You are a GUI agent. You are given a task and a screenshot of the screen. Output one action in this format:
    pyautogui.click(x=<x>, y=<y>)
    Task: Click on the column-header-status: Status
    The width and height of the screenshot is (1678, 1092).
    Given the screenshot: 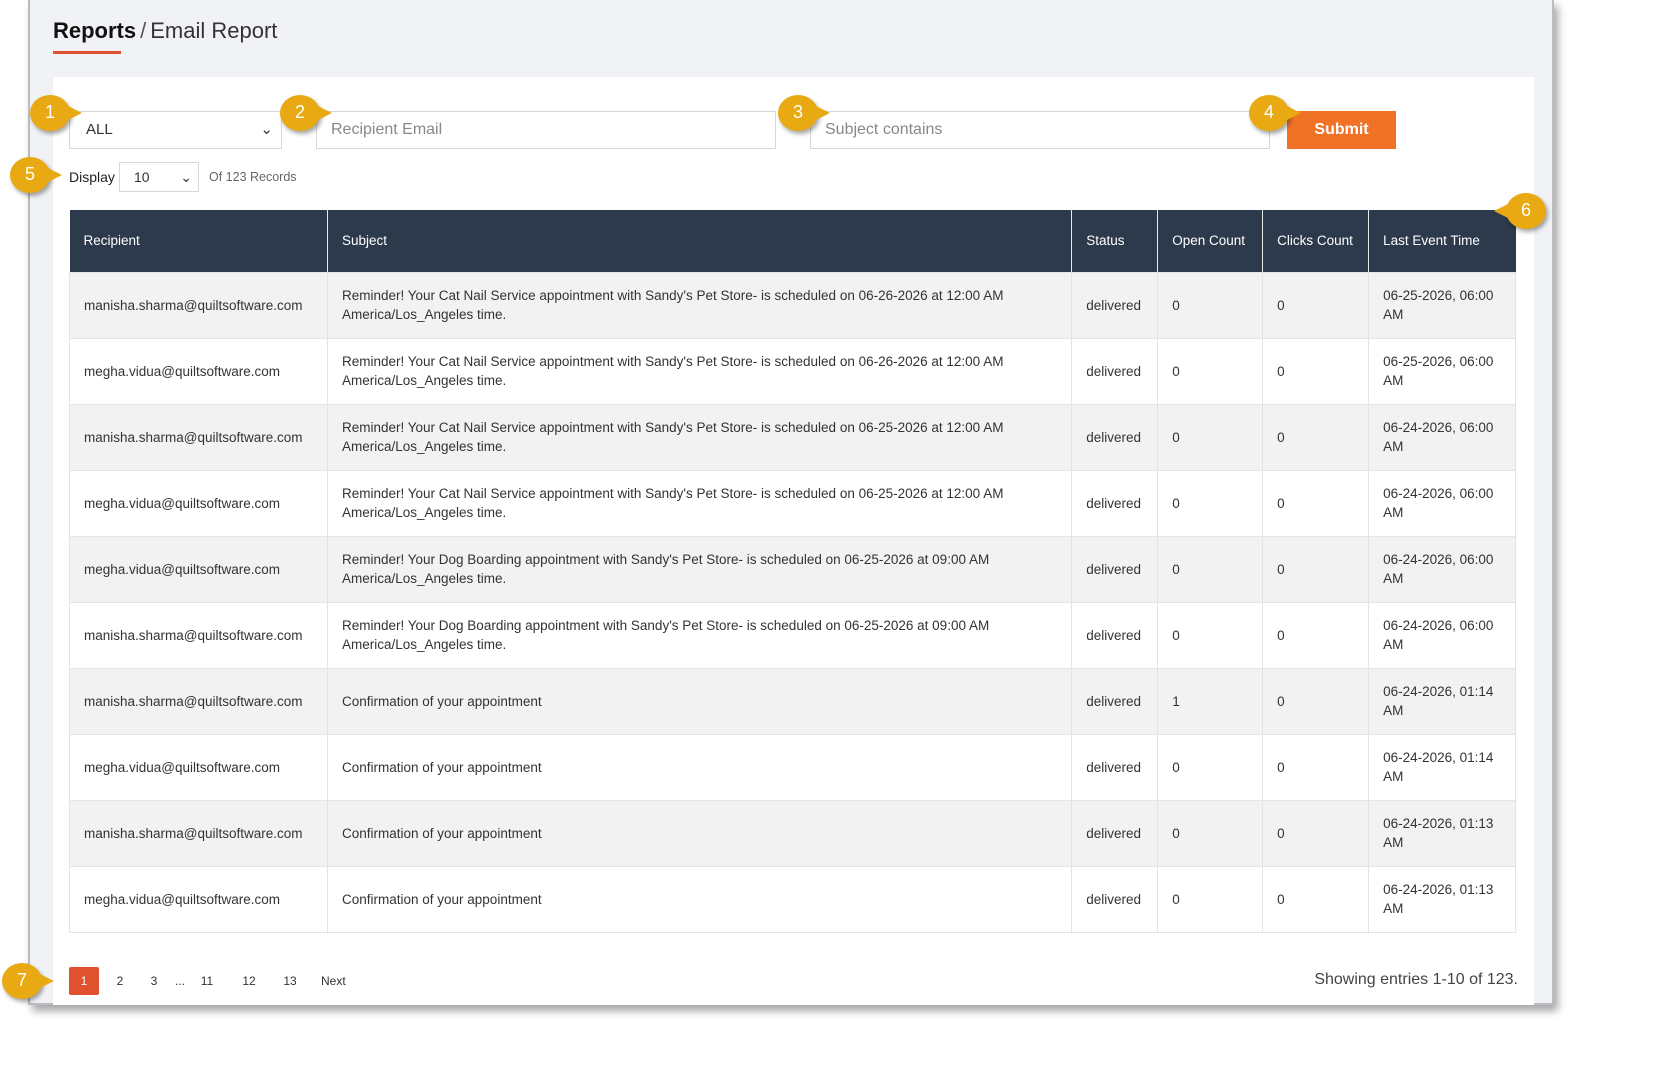 What is the action you would take?
    pyautogui.click(x=1115, y=241)
    